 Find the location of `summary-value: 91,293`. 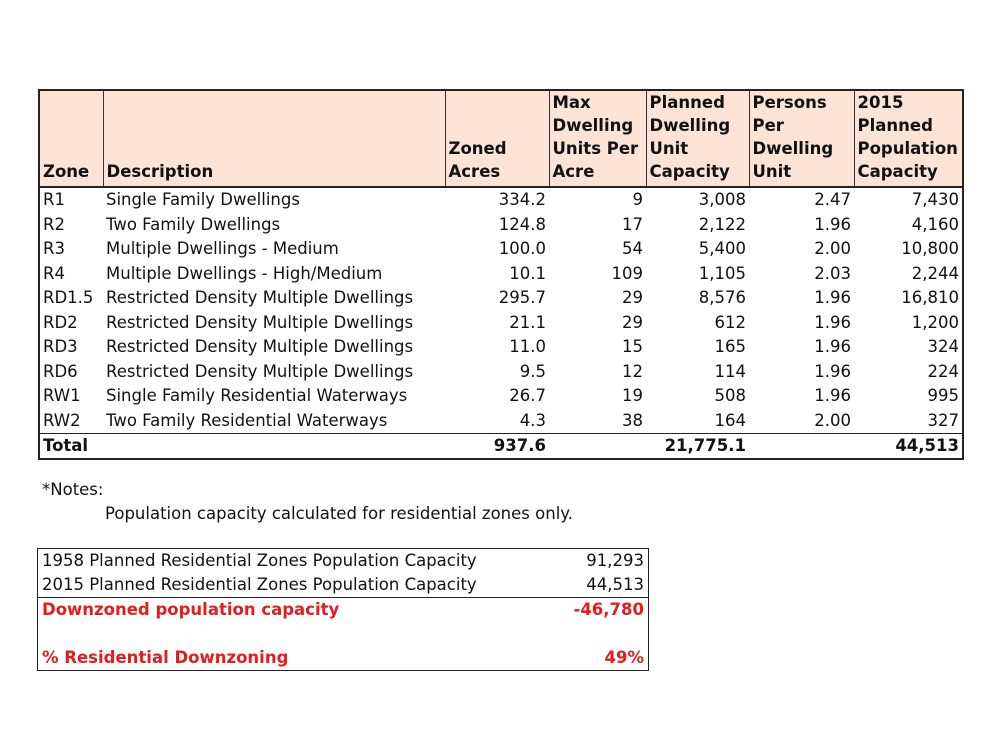

summary-value: 91,293 is located at coordinates (615, 560).